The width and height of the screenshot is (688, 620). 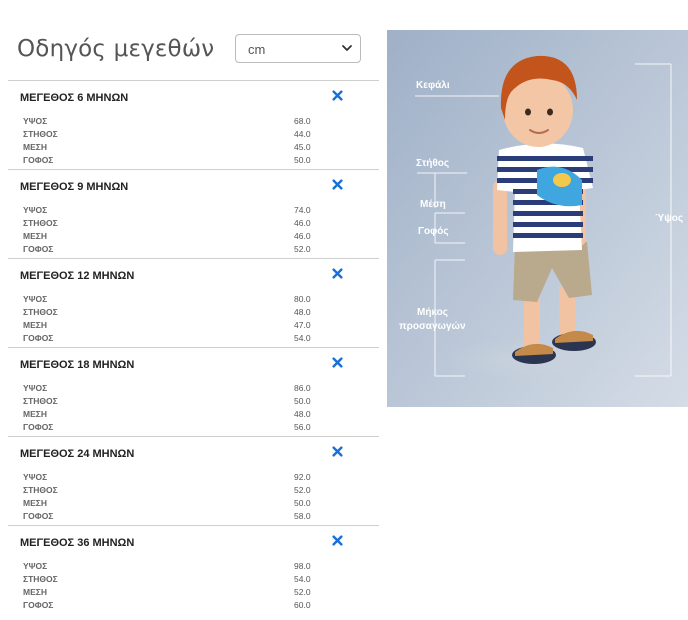 I want to click on measurement-row: ΜΕΣΗ 48.0, so click(x=173, y=414).